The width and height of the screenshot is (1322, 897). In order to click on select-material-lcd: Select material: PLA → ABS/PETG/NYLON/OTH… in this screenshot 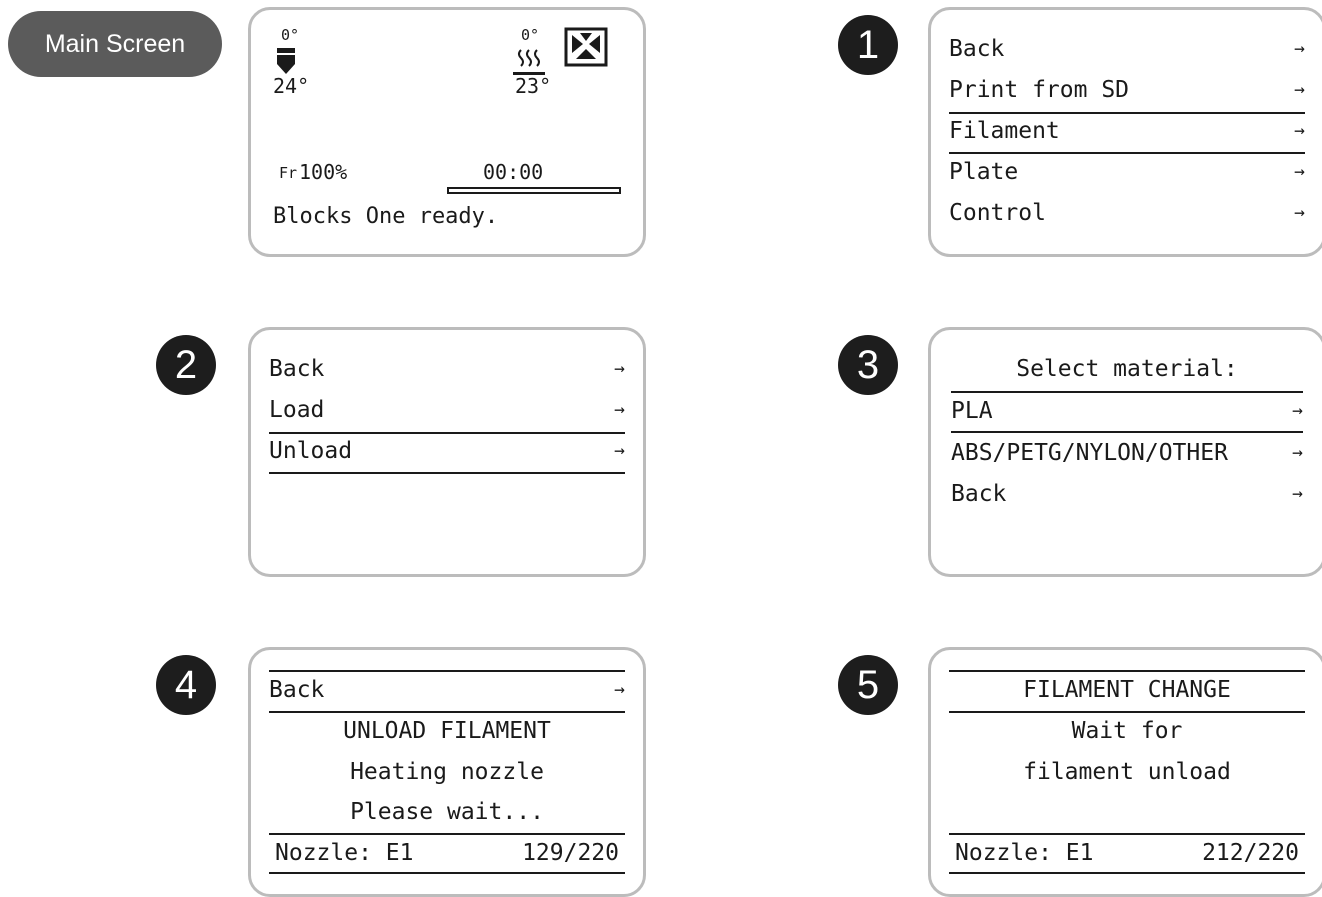, I will do `click(1125, 452)`.